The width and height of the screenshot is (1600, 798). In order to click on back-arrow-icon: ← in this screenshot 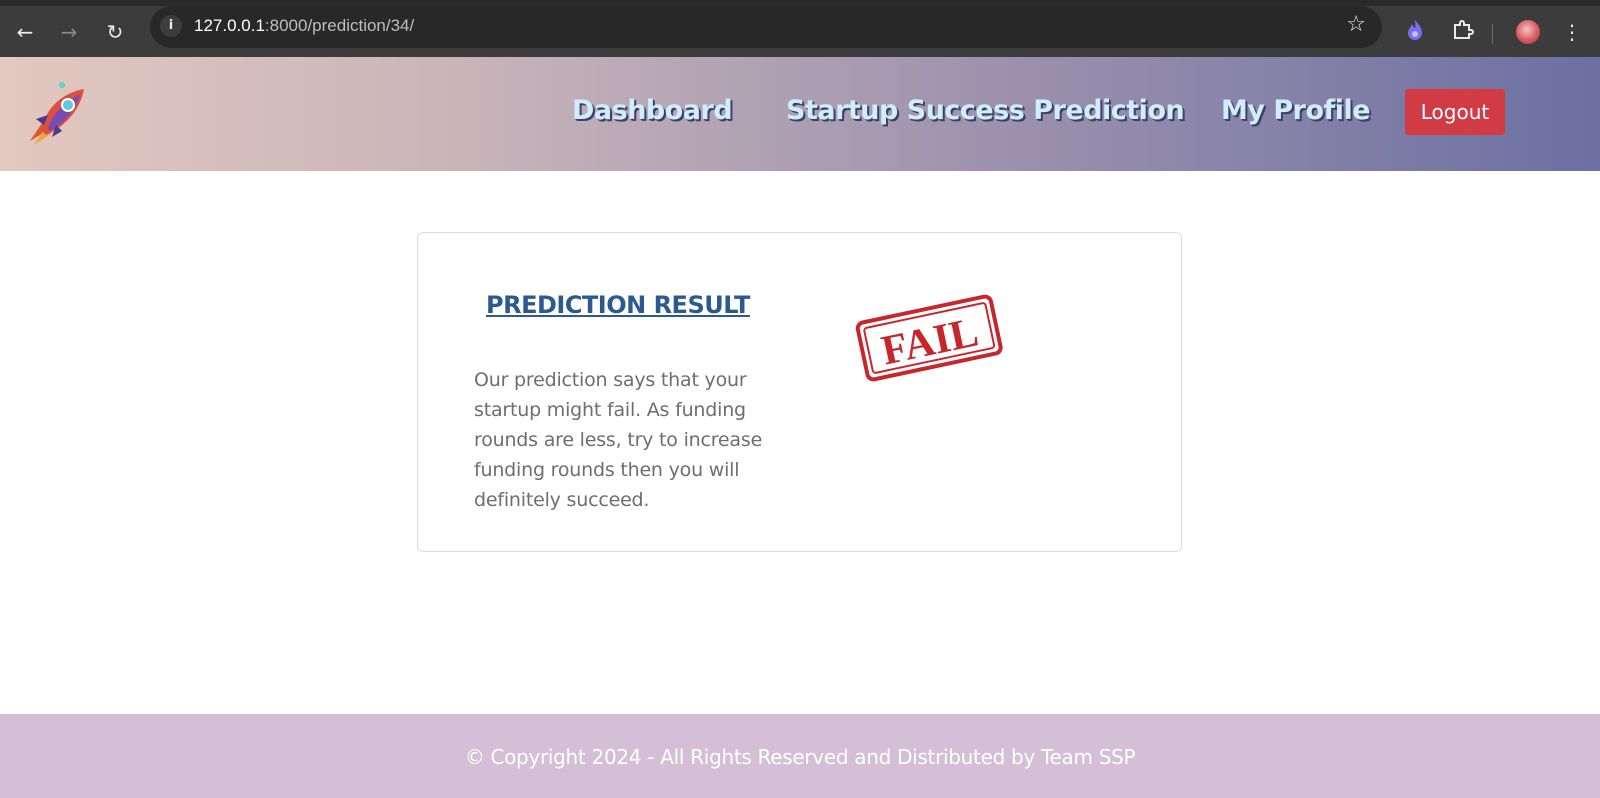, I will do `click(25, 32)`.